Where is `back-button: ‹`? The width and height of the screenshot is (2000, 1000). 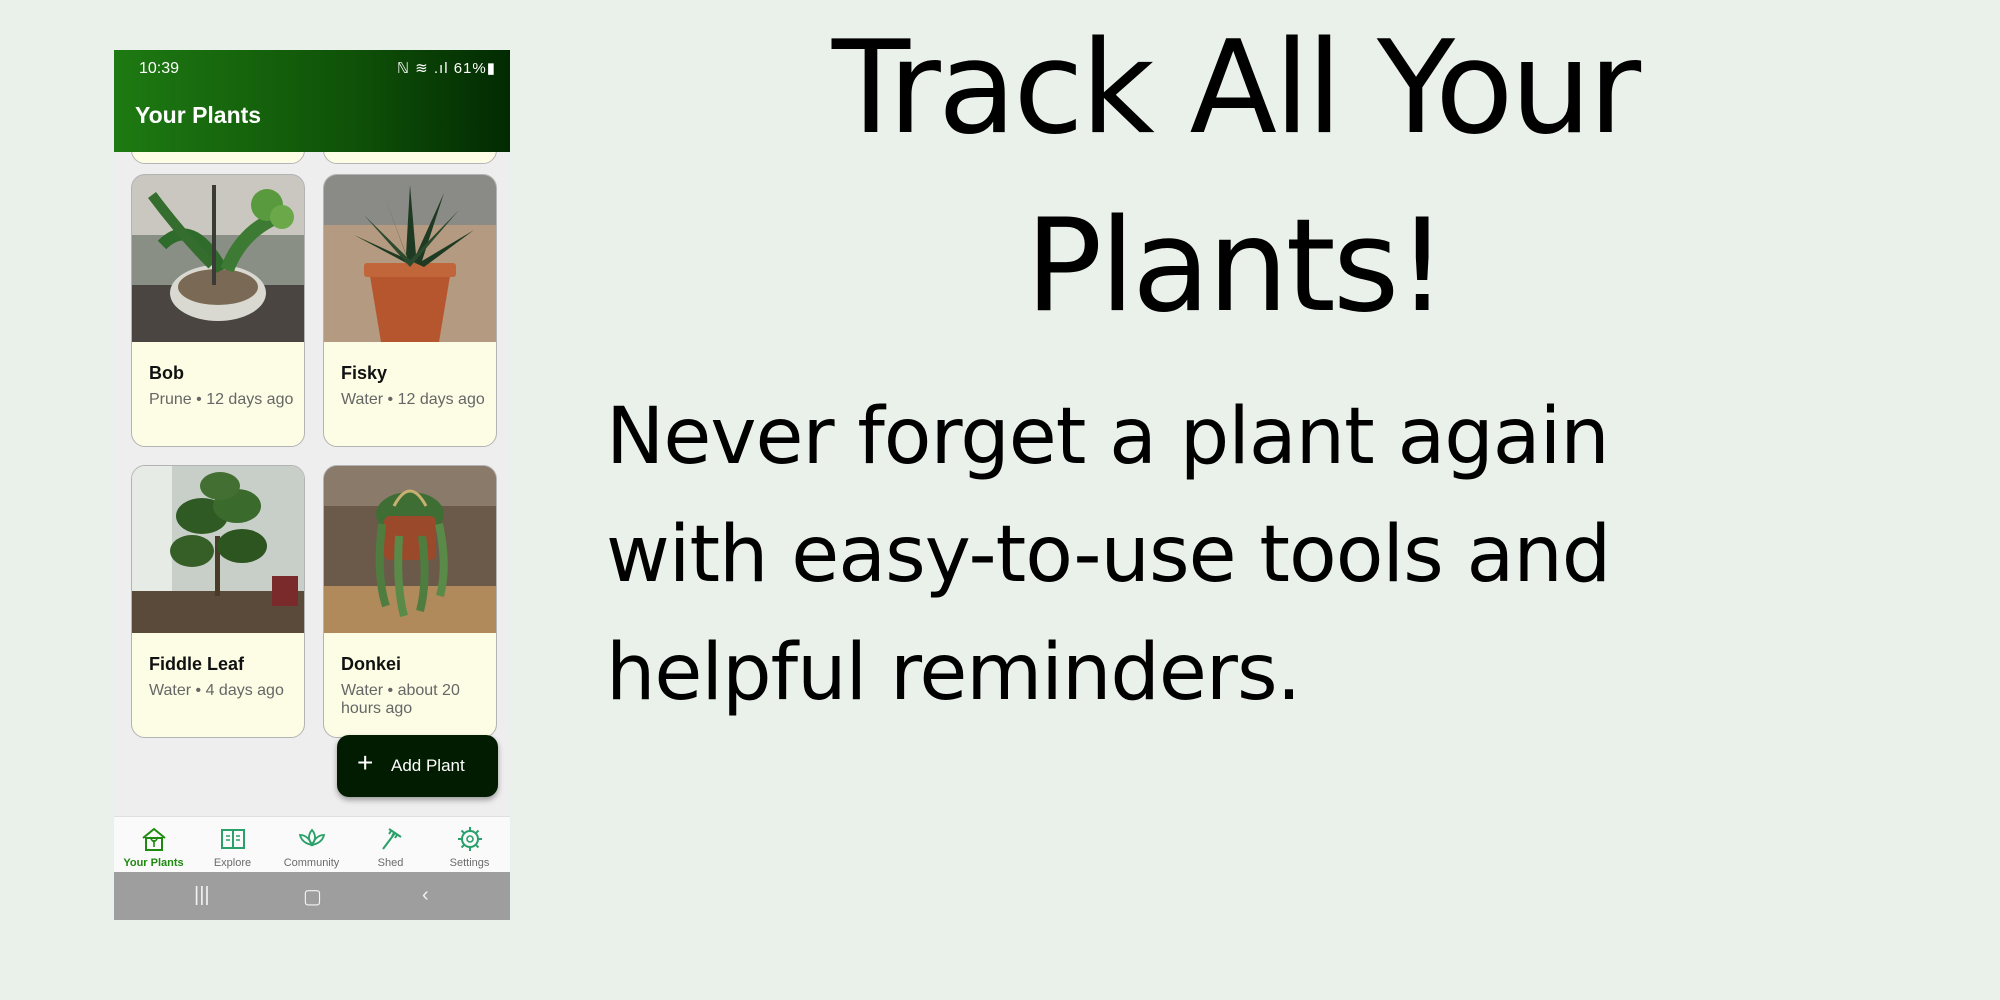
back-button: ‹ is located at coordinates (425, 895).